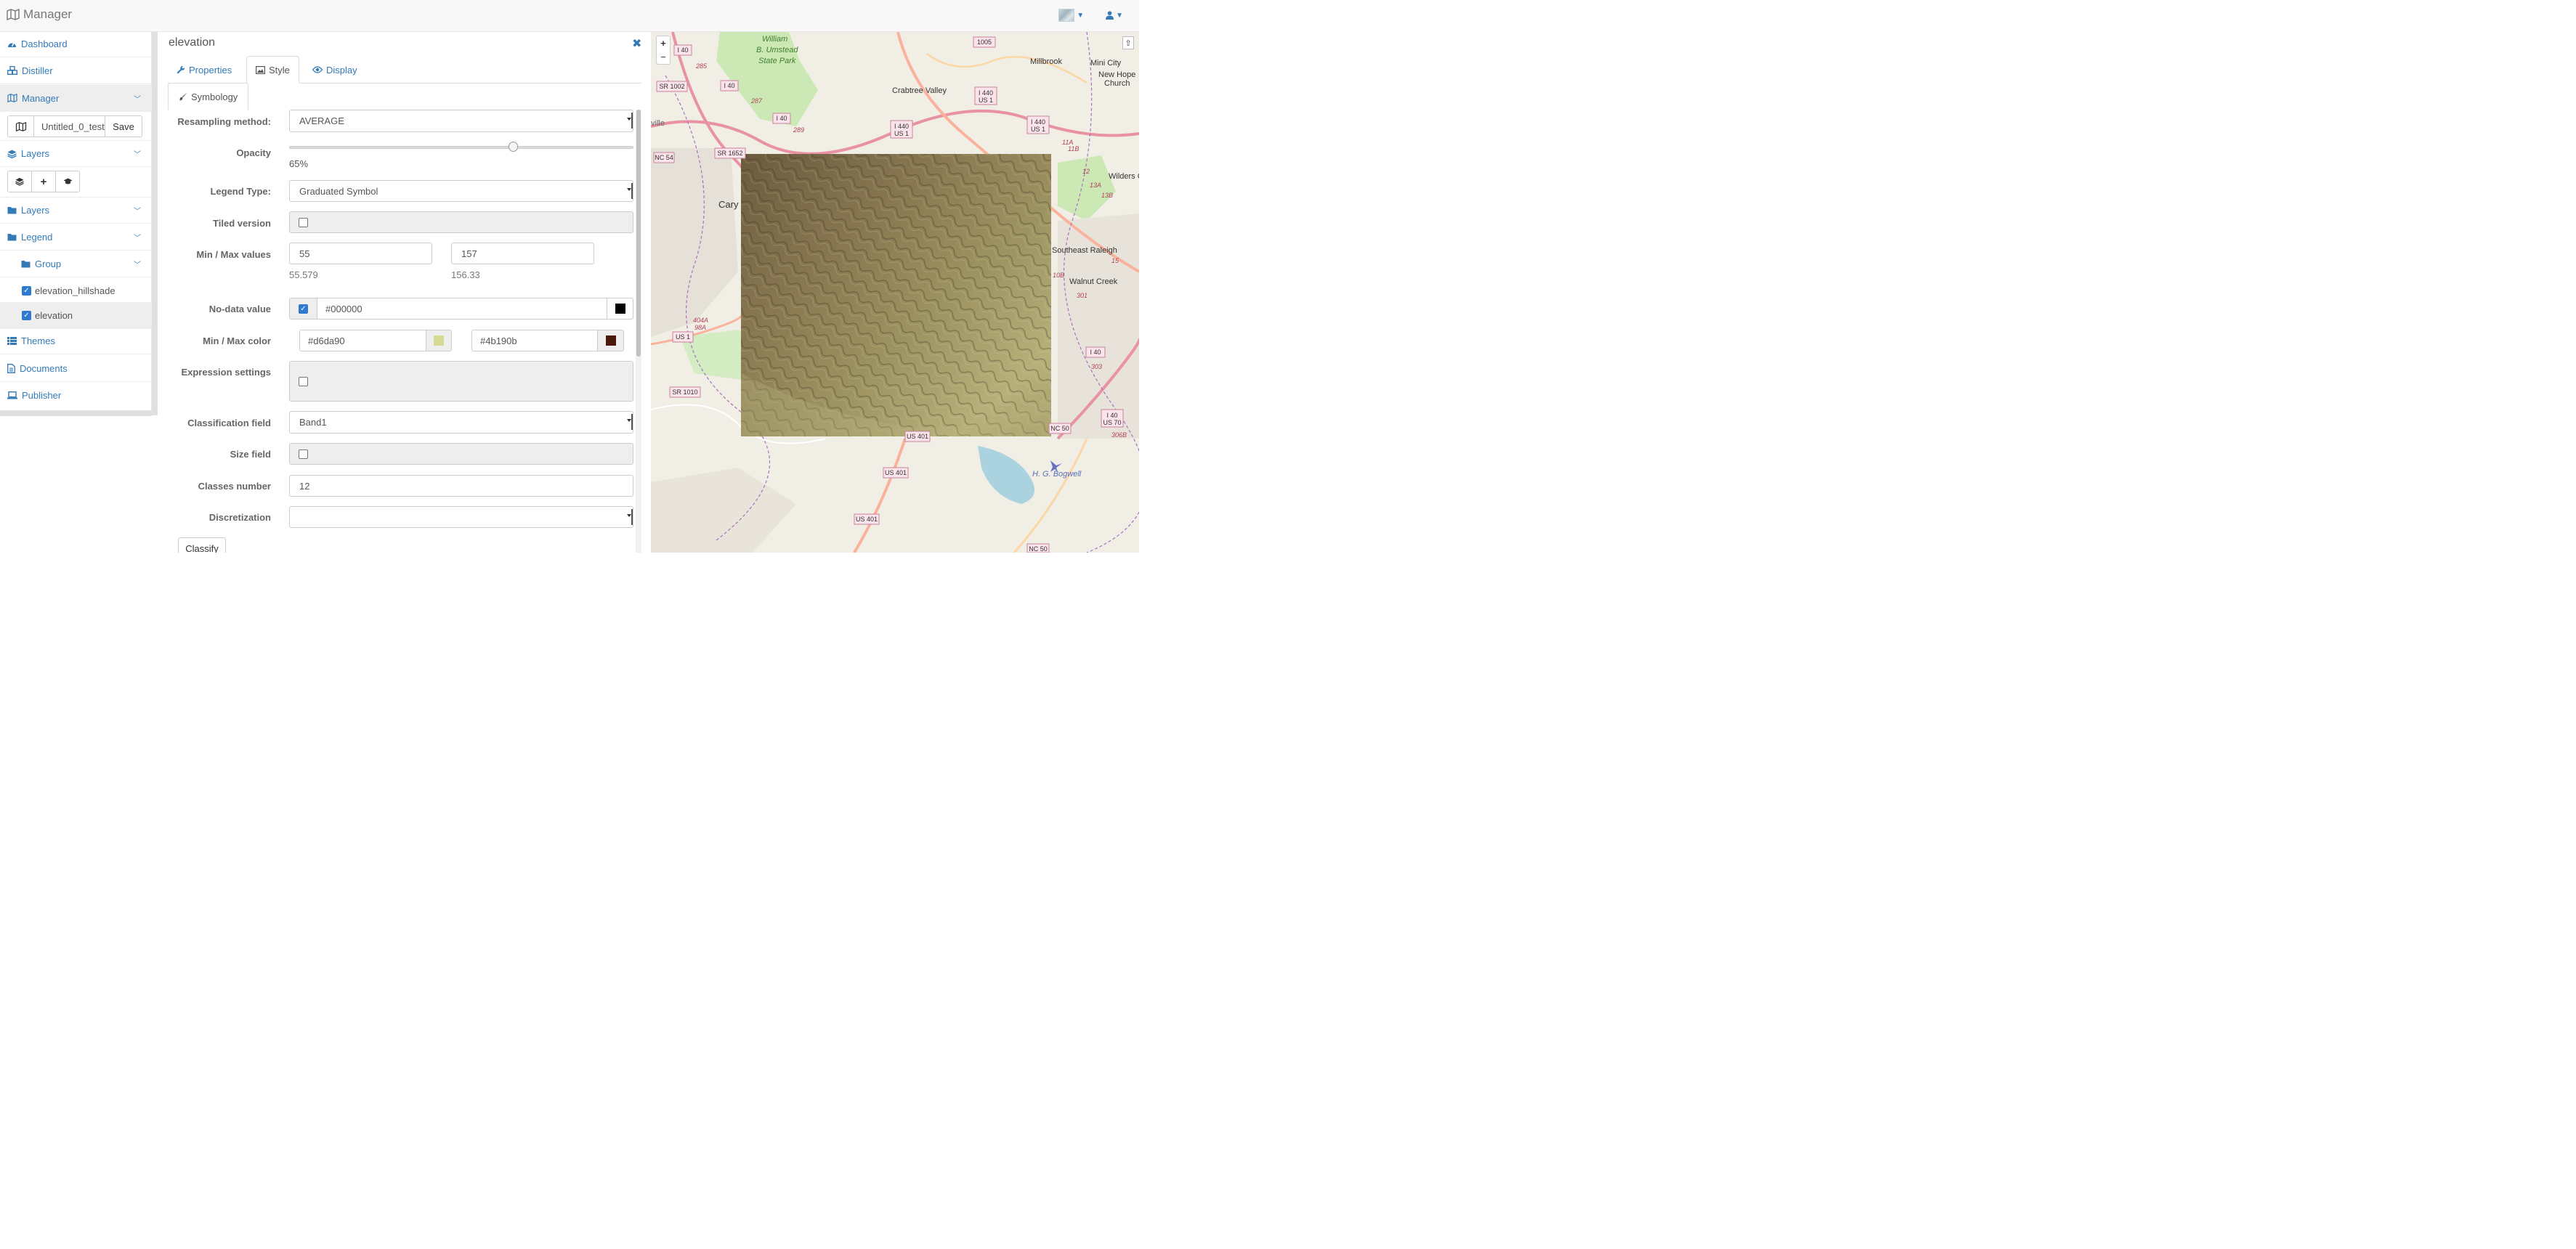  Describe the element at coordinates (76, 340) in the screenshot. I see `sidebar-item-themes: Themes` at that location.